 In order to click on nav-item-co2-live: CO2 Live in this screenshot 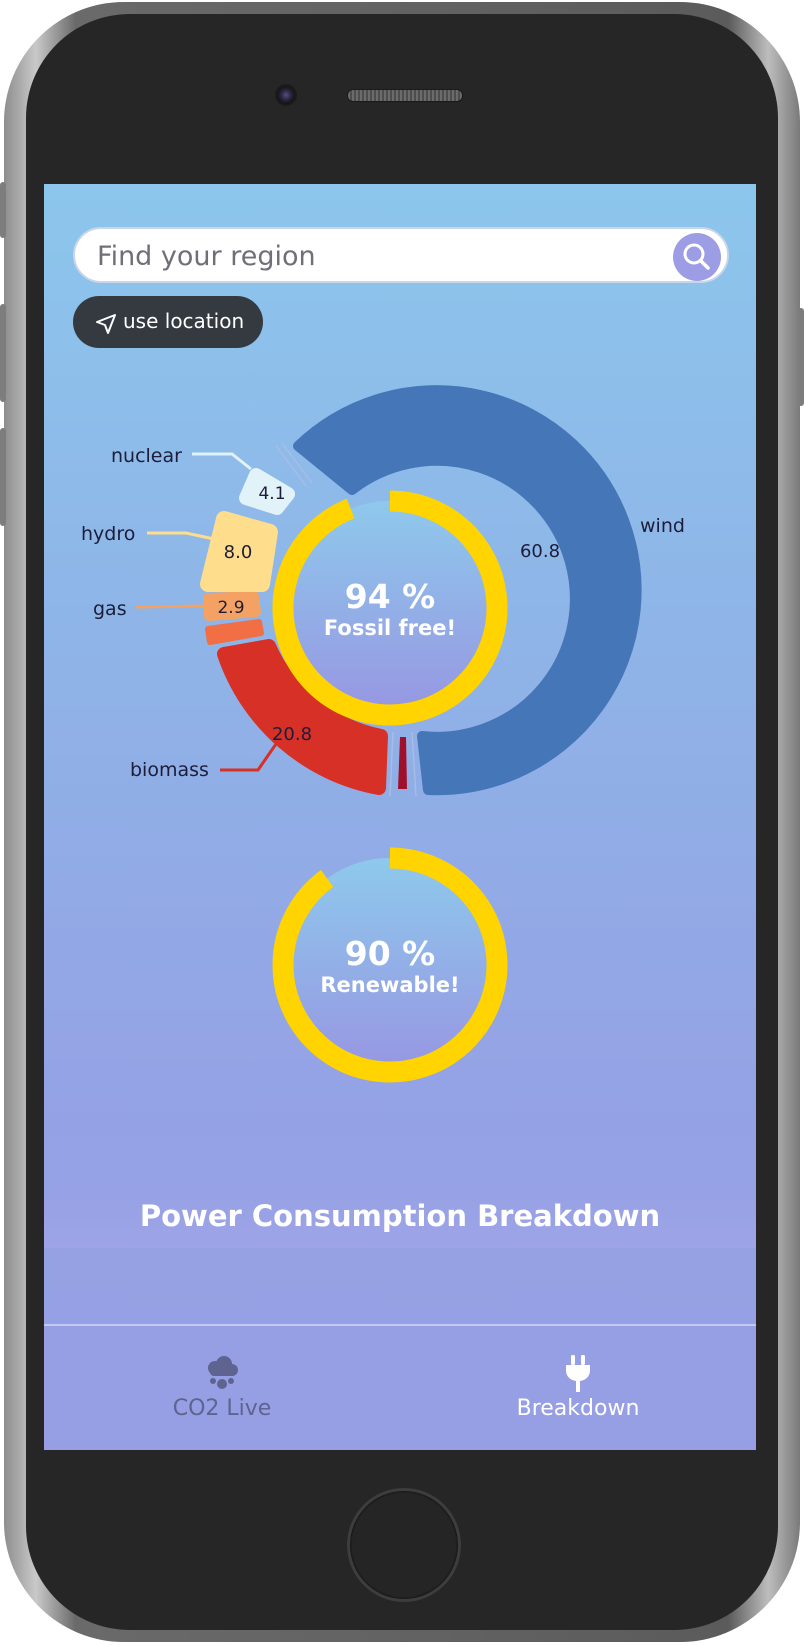, I will do `click(222, 1388)`.